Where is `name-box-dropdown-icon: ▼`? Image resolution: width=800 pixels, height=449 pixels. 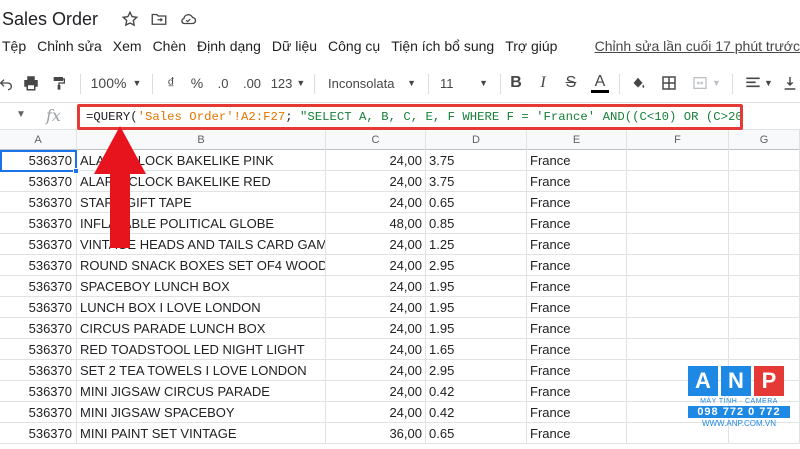
name-box-dropdown-icon: ▼ is located at coordinates (21, 114).